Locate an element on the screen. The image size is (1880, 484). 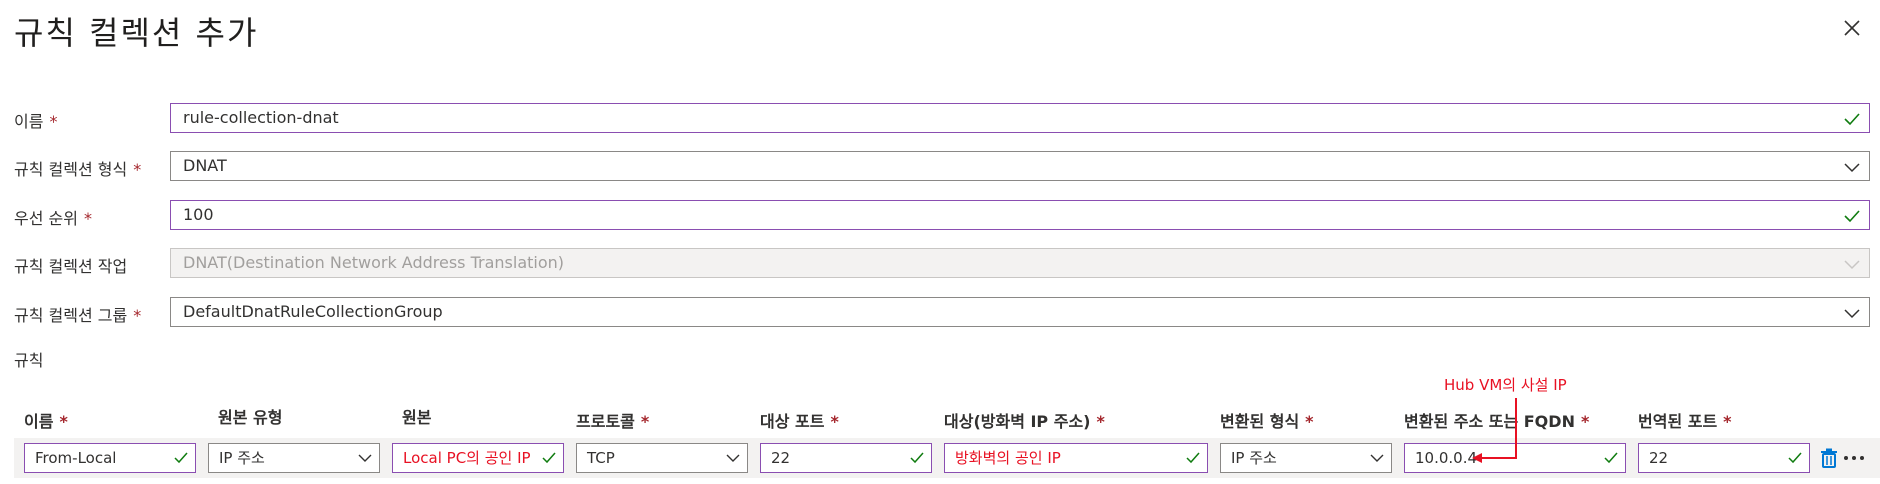
protocol-select: TCP is located at coordinates (662, 458).